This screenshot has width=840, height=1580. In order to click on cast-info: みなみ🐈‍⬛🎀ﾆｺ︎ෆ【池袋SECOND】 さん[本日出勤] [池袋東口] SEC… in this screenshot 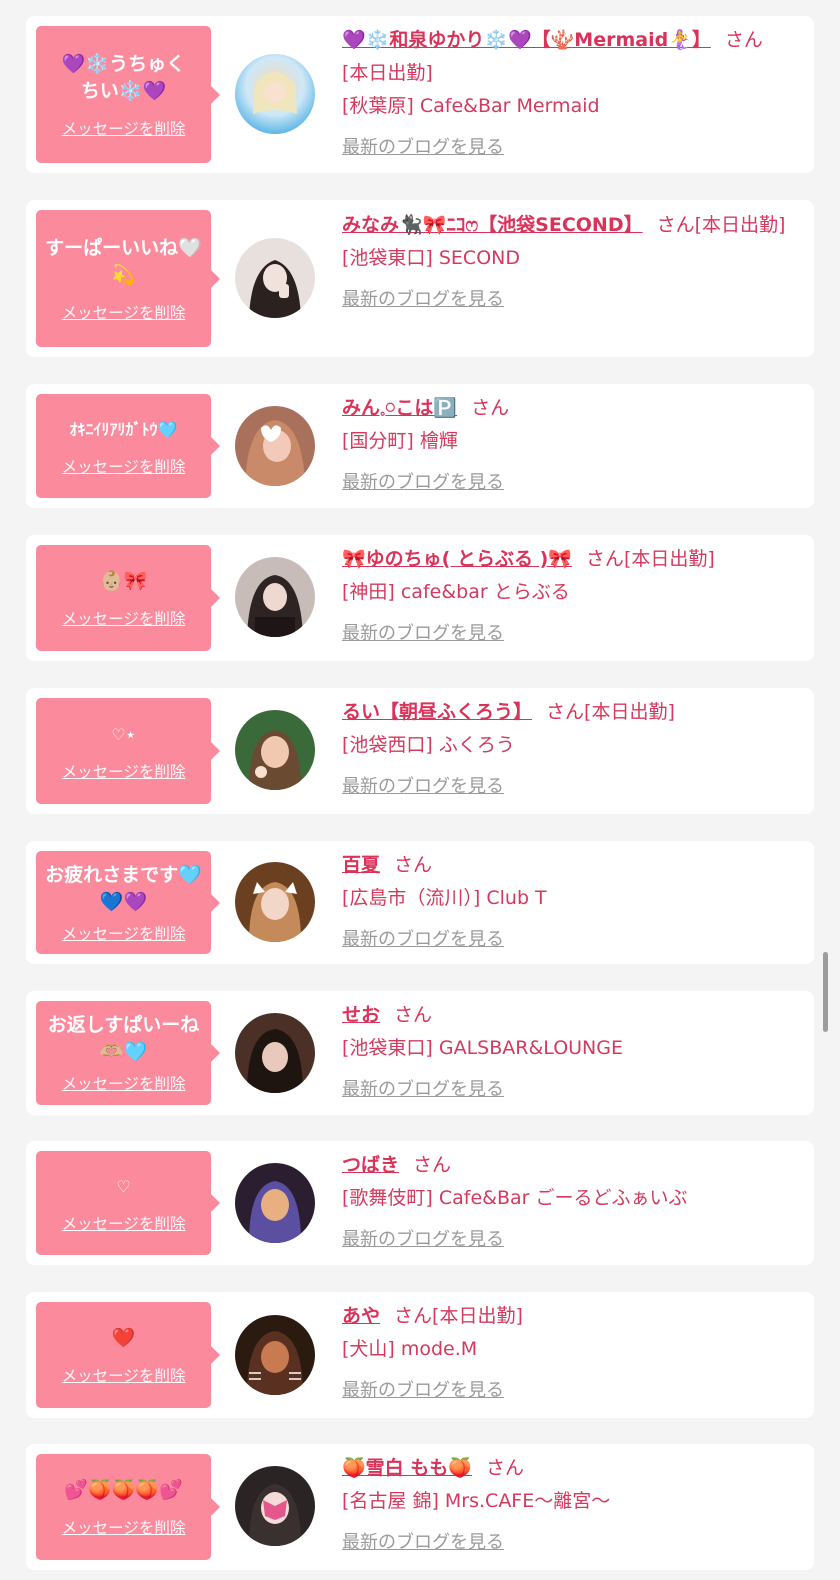, I will do `click(571, 262)`.